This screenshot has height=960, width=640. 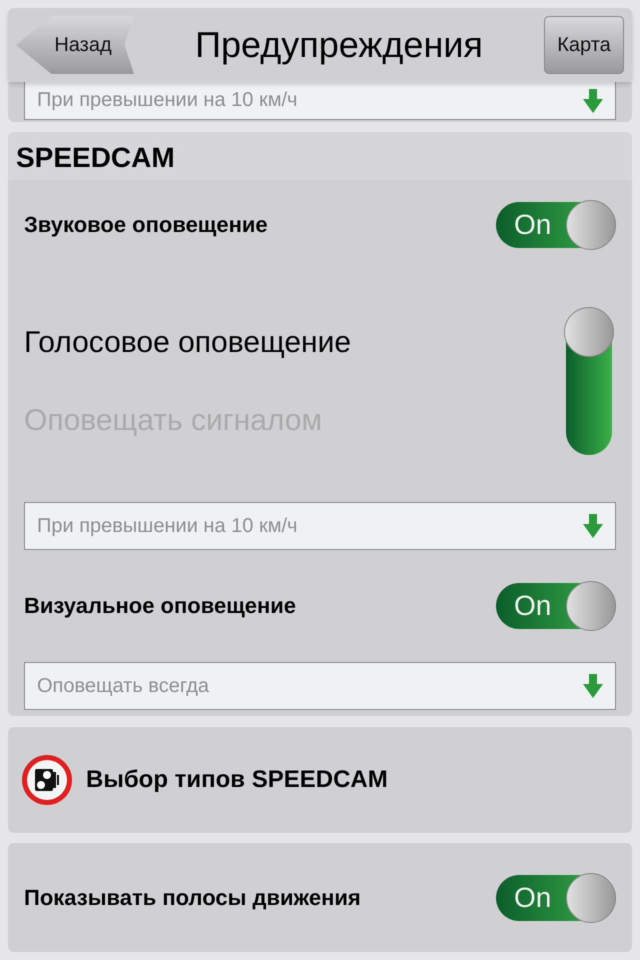 What do you see at coordinates (237, 780) in the screenshot?
I see `setting-label: Выбор типов SPEEDCAM` at bounding box center [237, 780].